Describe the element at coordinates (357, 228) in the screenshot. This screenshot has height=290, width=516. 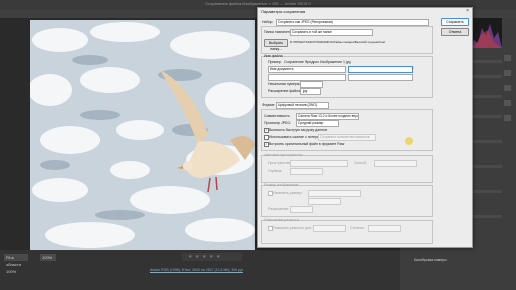
I see `amount-label: Степень:` at that location.